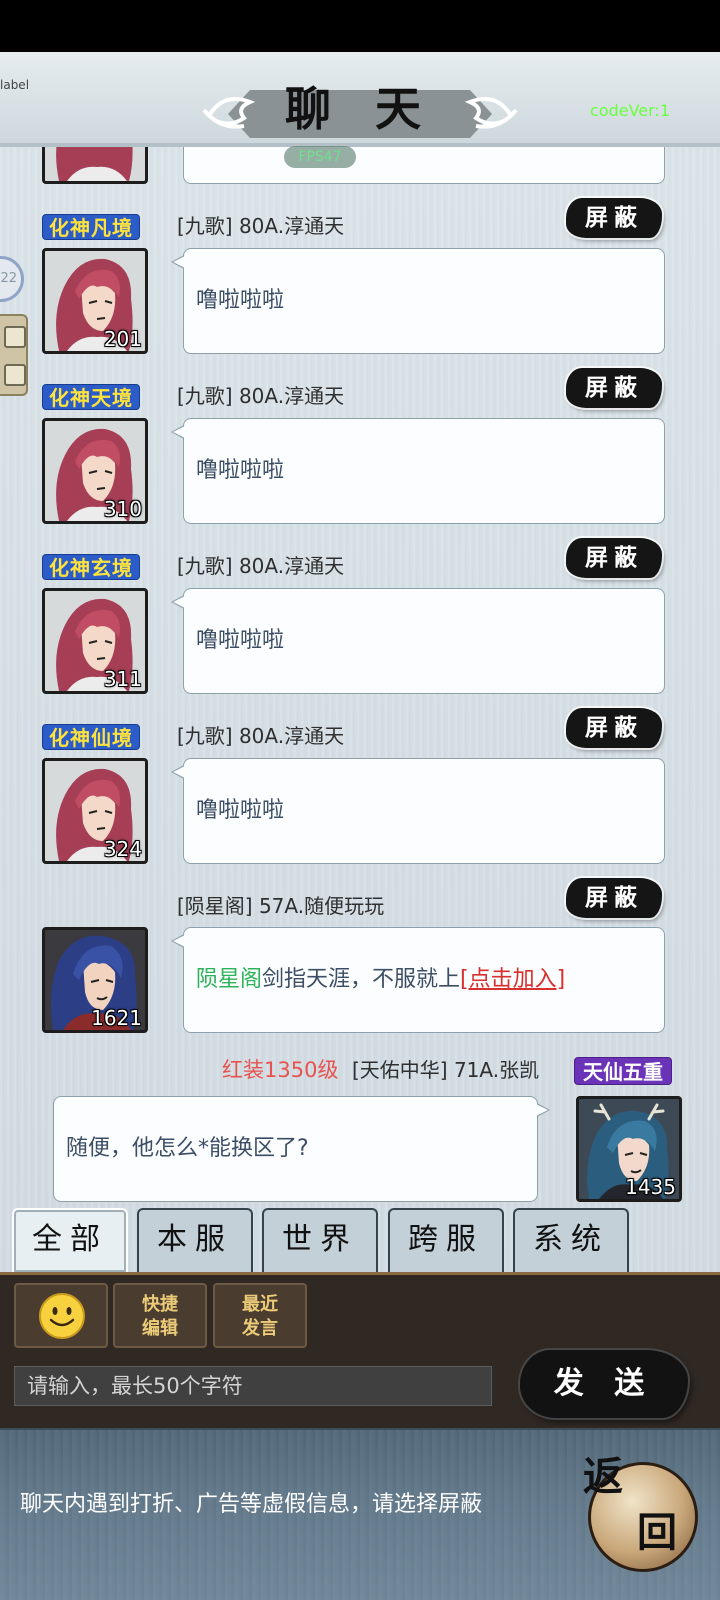 This screenshot has height=1600, width=720. Describe the element at coordinates (95, 811) in the screenshot. I see `sender-avatar: 324` at that location.